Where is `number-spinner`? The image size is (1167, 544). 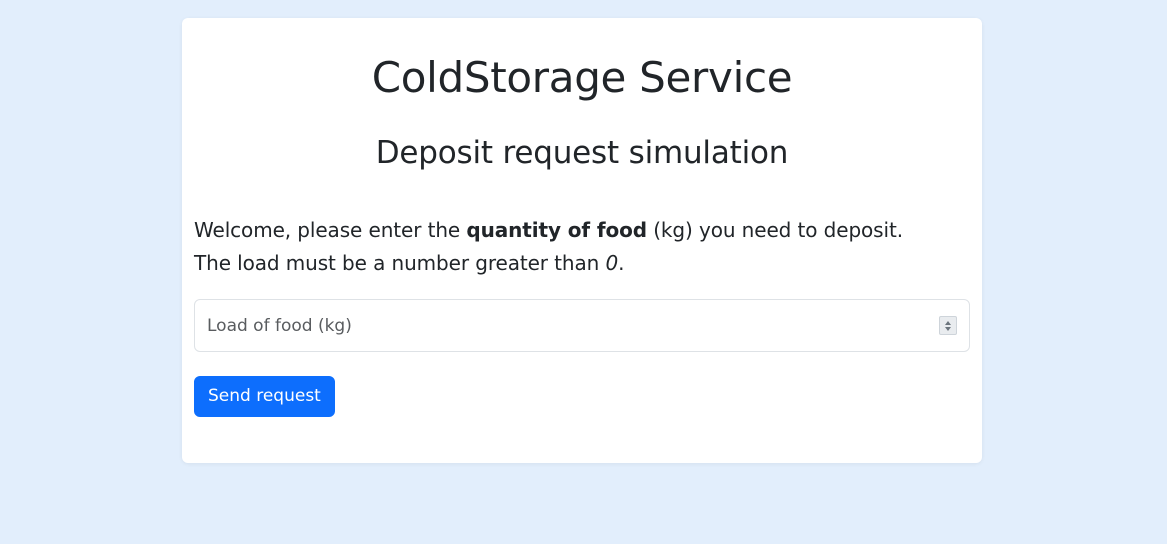
number-spinner is located at coordinates (948, 325).